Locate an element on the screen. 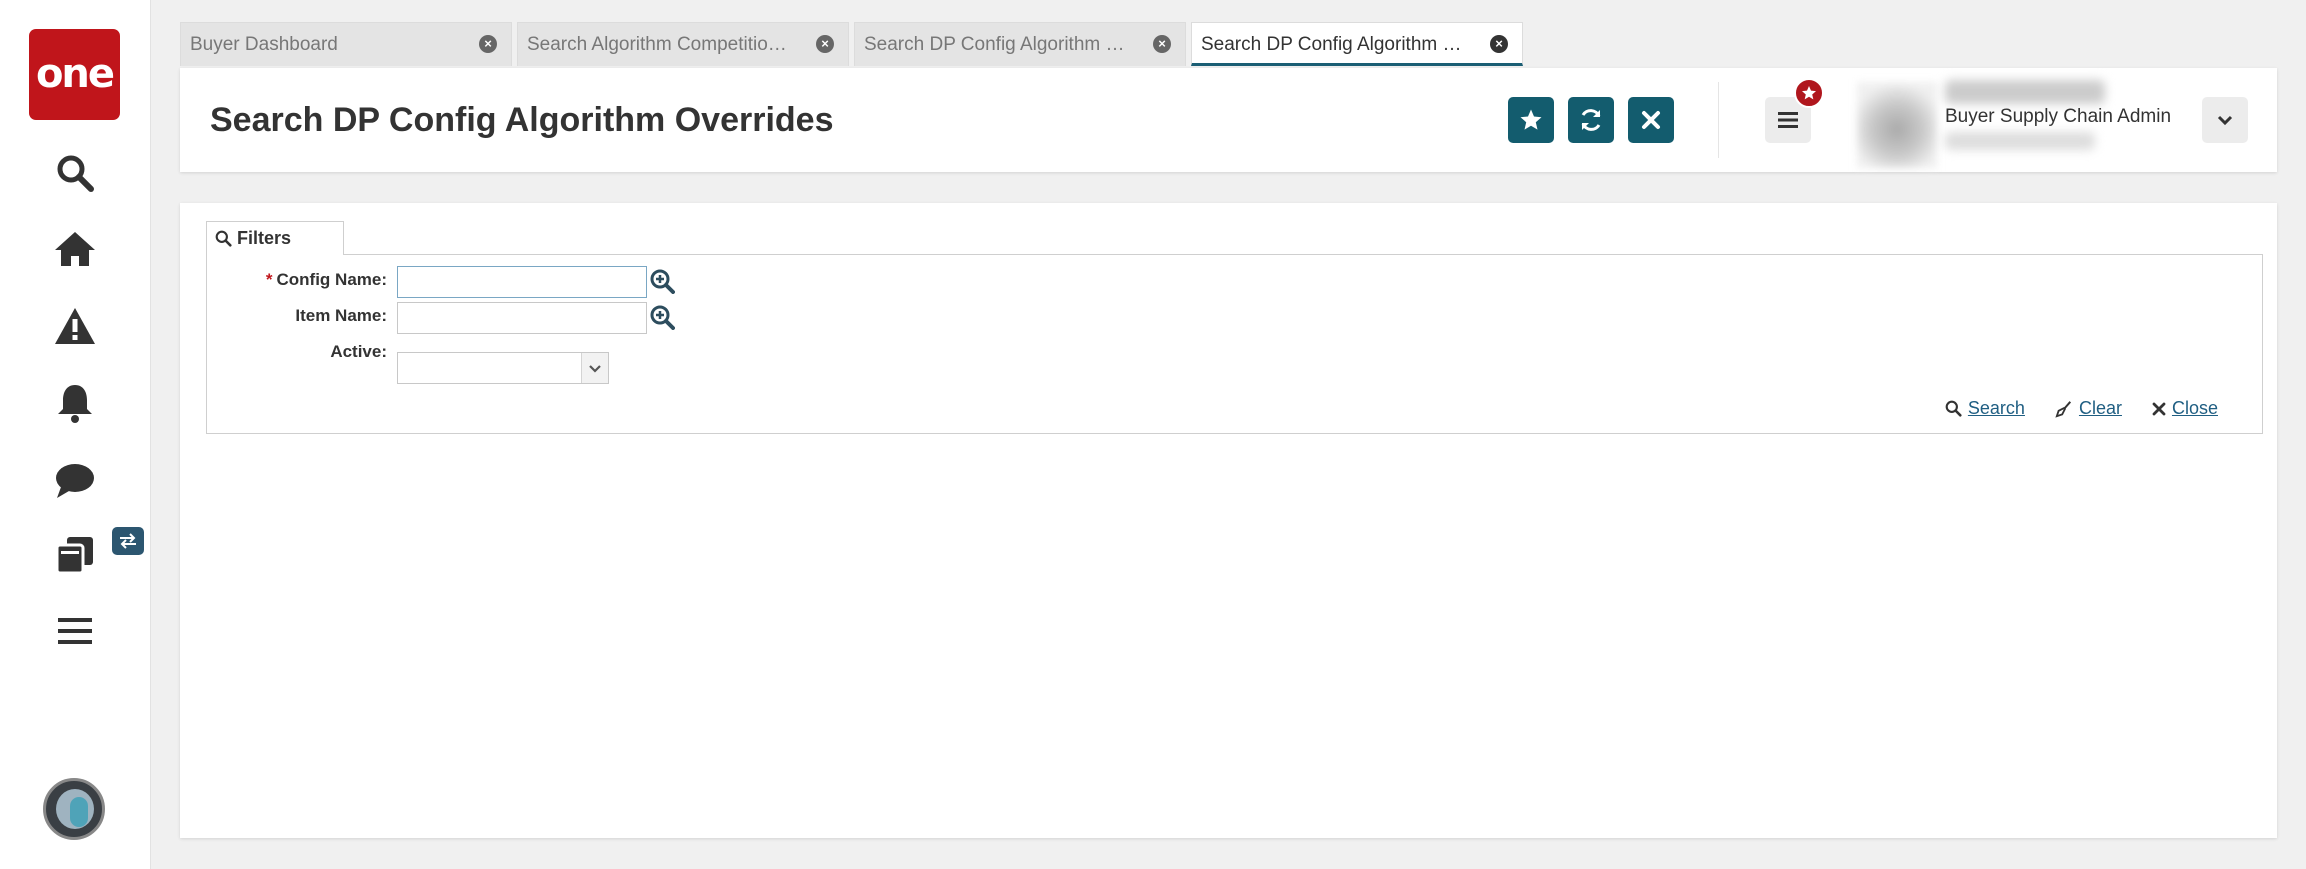  search-link-label: Search is located at coordinates (1996, 408).